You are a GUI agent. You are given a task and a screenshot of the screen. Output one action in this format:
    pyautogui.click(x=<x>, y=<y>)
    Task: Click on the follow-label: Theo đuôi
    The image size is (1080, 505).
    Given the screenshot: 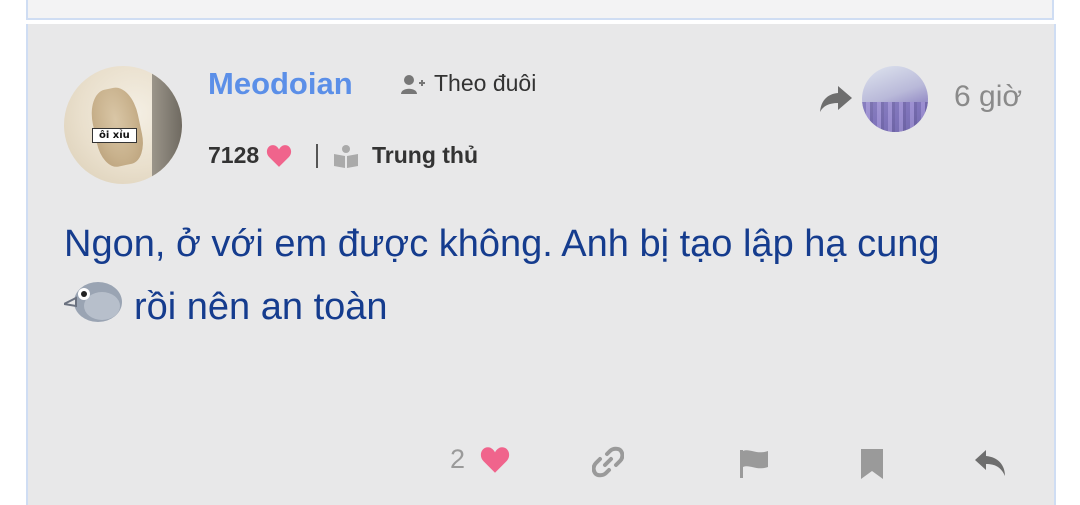 What is the action you would take?
    pyautogui.click(x=485, y=83)
    